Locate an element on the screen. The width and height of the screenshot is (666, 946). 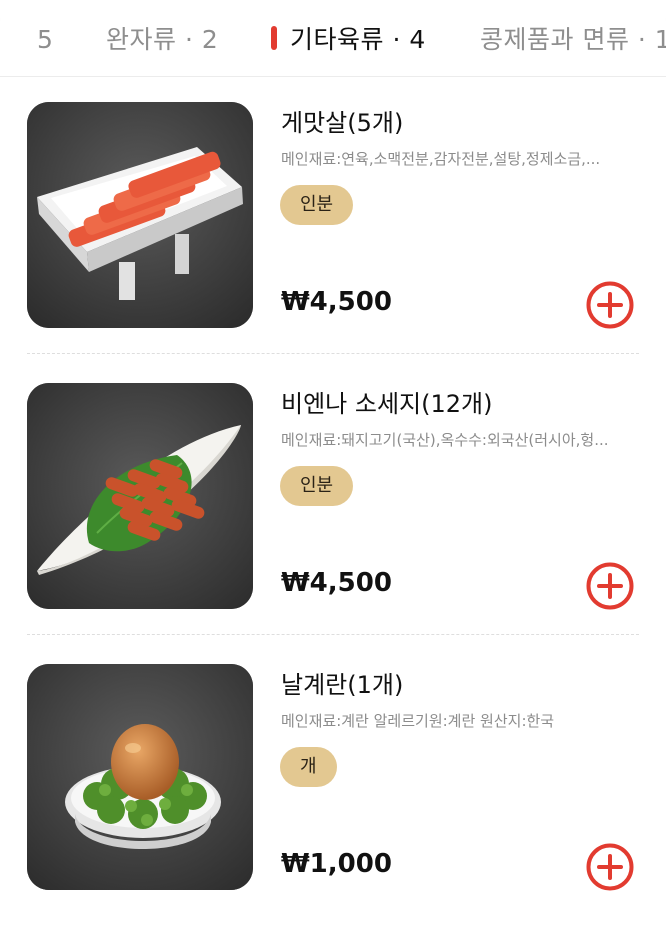
tab-other-meats: 기타육류 · 4 is located at coordinates (358, 40).